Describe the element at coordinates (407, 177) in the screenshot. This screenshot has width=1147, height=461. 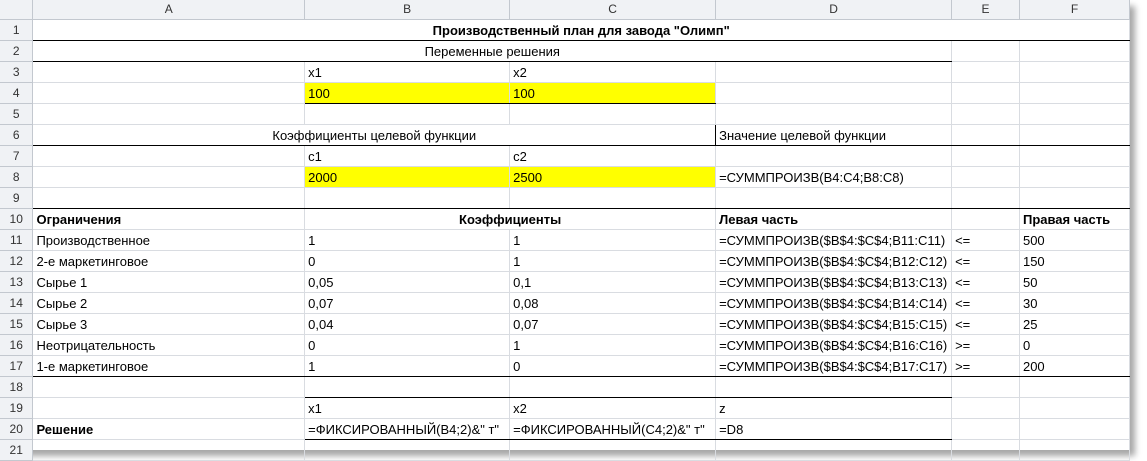
I see `coef-c1-value: 2000` at that location.